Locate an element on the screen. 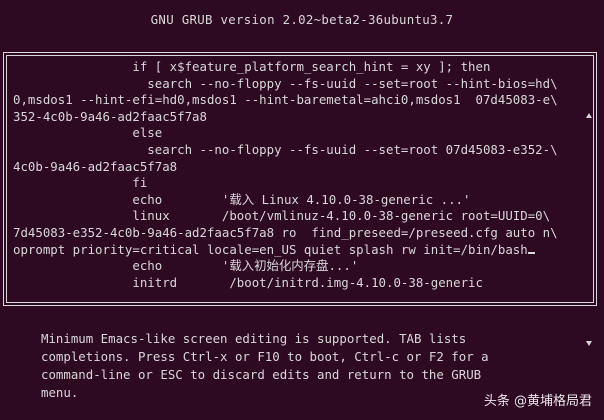  grub-version-title: GNU GRUB version 2.02~beta2-36ubuntu3.7 is located at coordinates (302, 19).